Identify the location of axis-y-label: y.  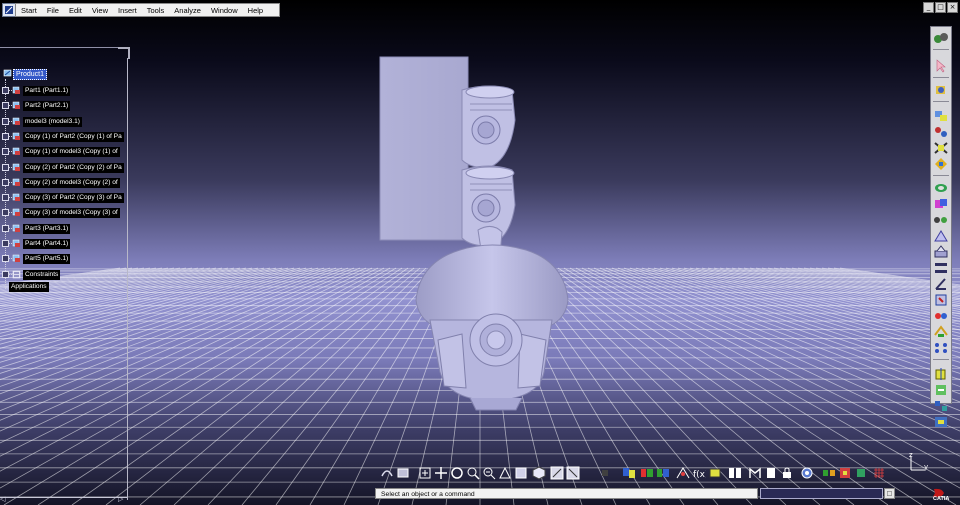
(926, 467).